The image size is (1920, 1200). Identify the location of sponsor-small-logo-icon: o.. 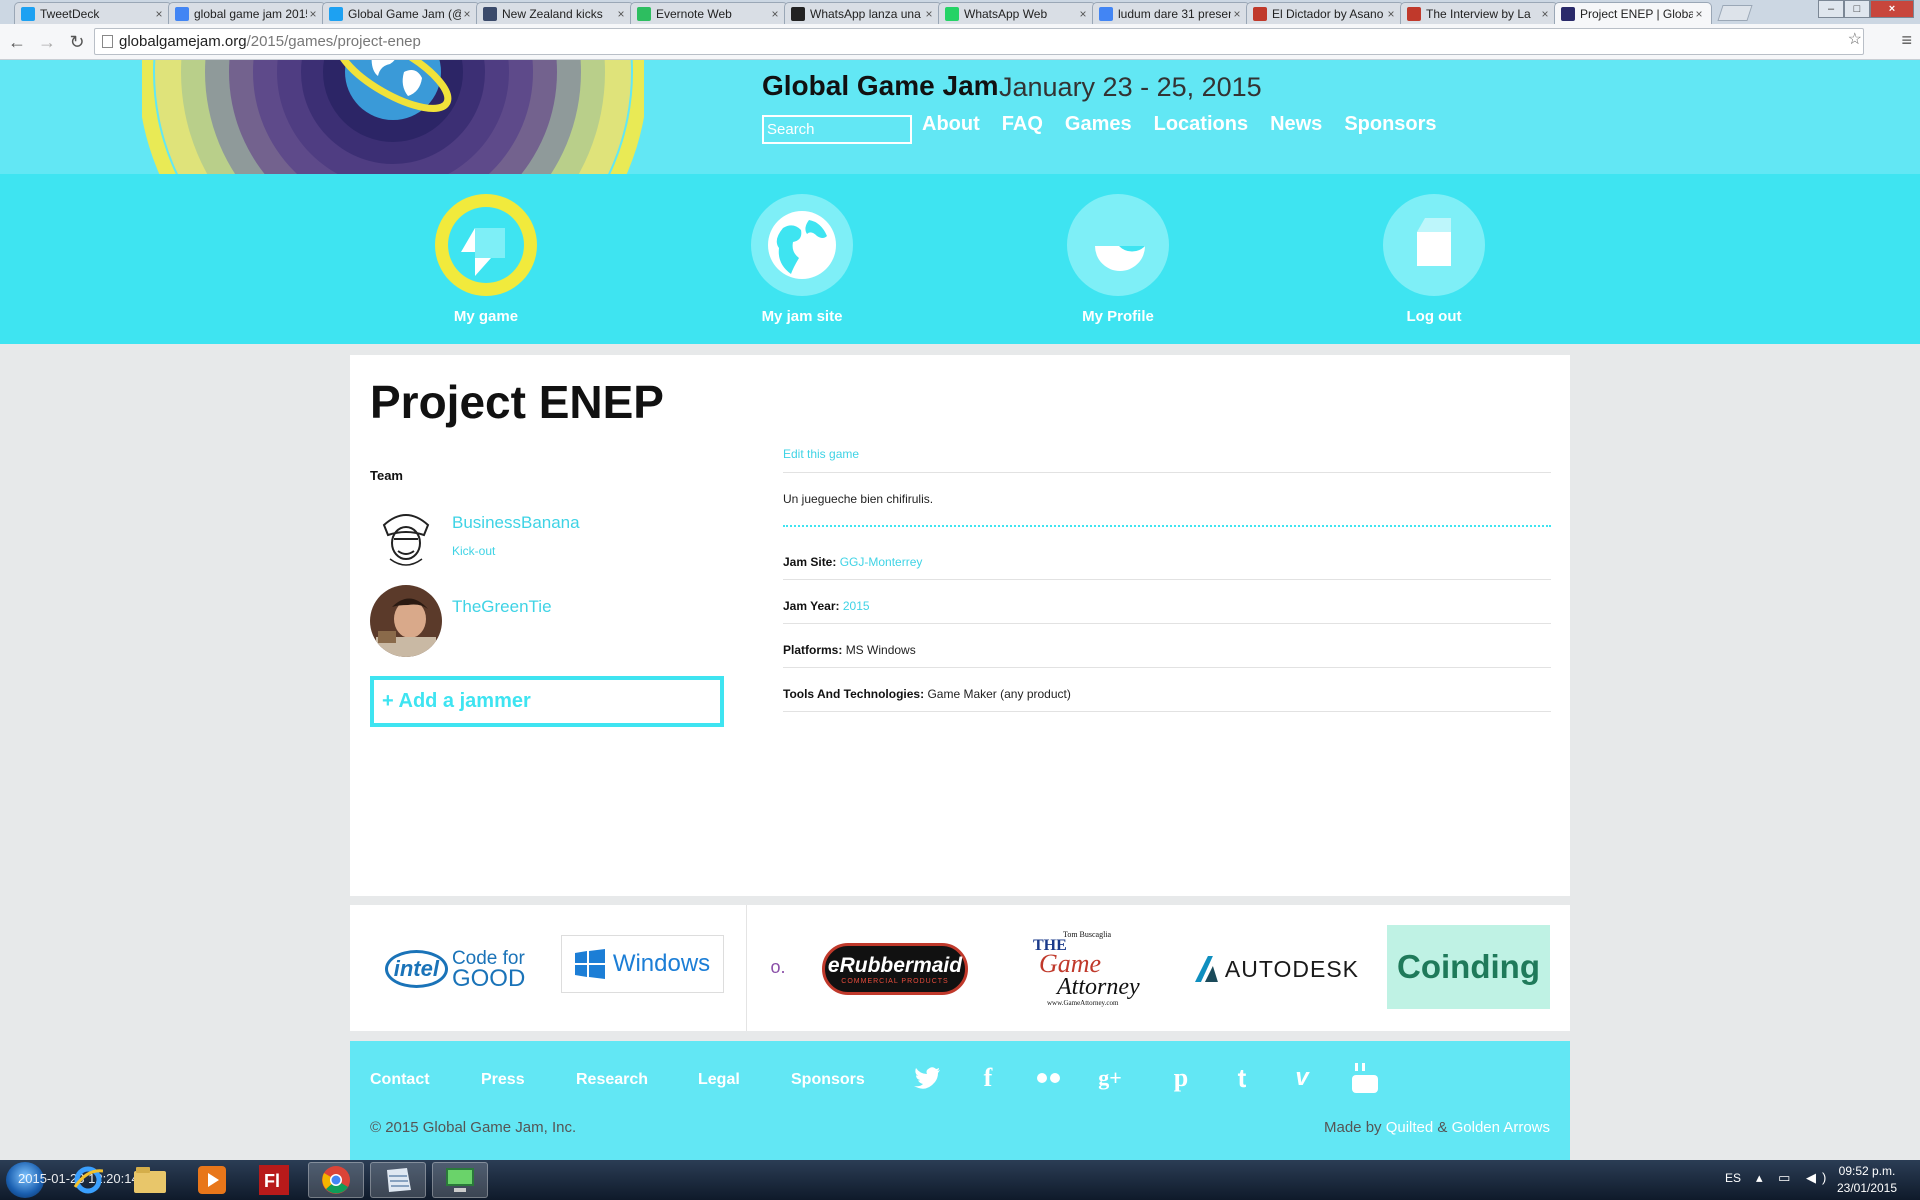
(778, 967).